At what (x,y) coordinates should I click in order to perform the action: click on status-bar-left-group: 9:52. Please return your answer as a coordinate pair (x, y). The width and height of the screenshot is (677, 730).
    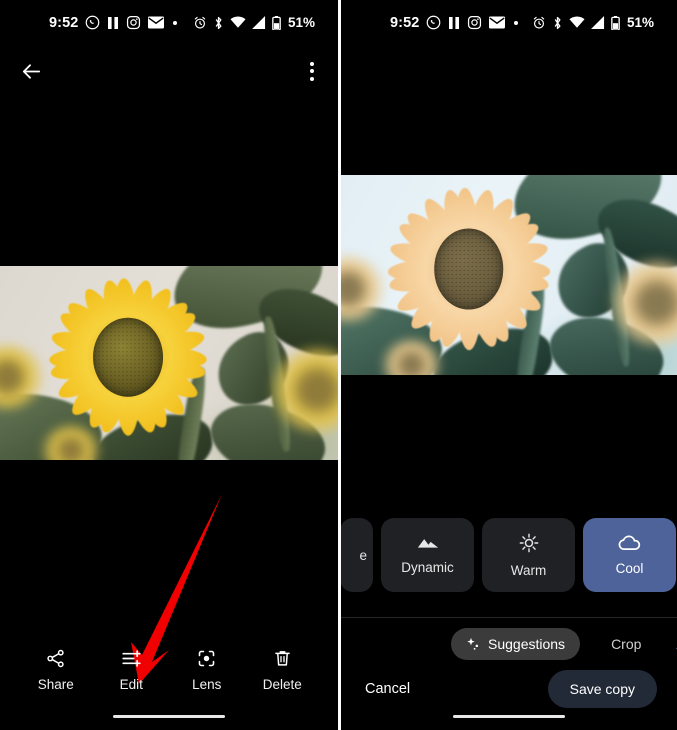
    Looking at the image, I should click on (113, 22).